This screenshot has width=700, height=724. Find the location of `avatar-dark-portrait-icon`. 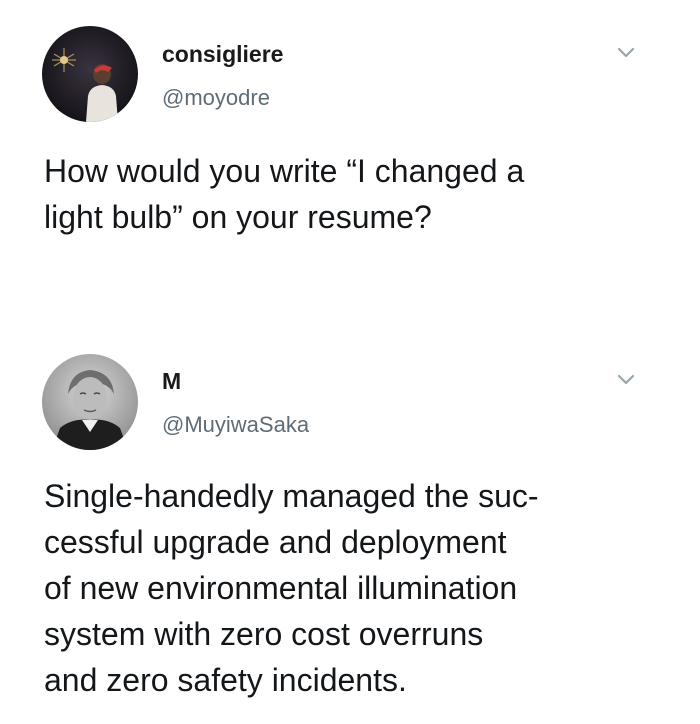

avatar-dark-portrait-icon is located at coordinates (90, 74).